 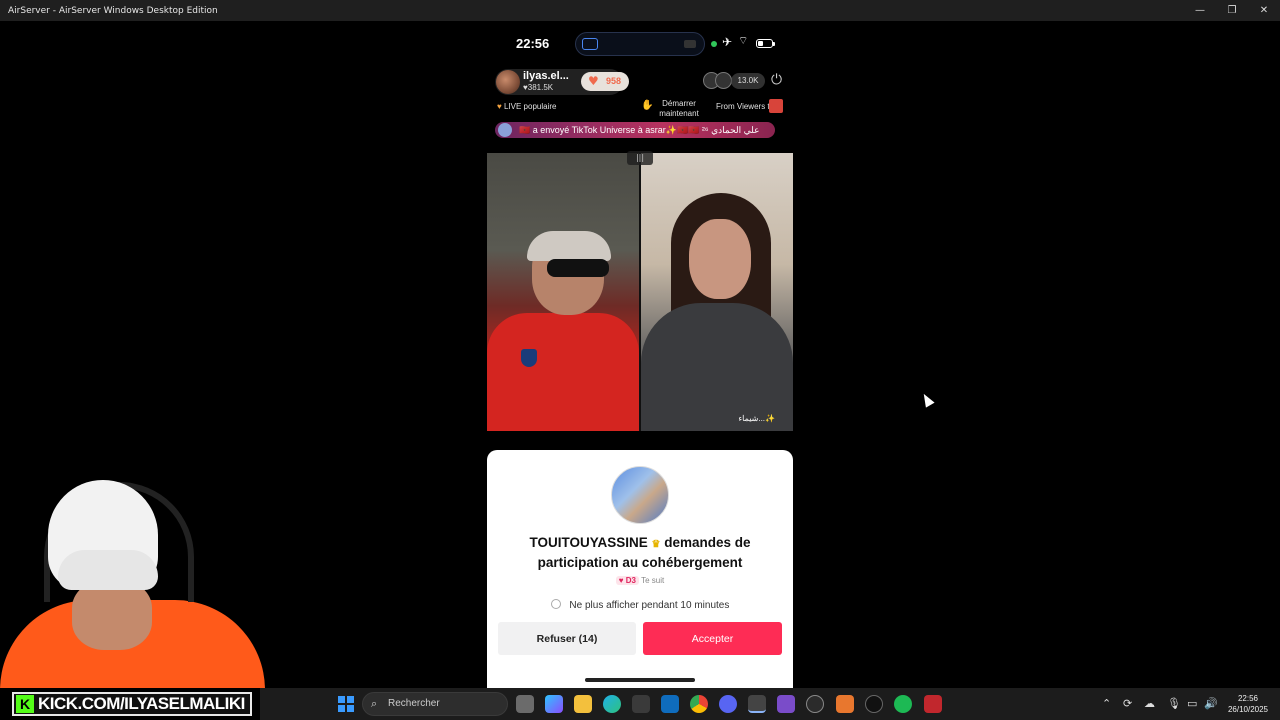 What do you see at coordinates (653, 580) in the screenshot?
I see `follows-label: Te suit` at bounding box center [653, 580].